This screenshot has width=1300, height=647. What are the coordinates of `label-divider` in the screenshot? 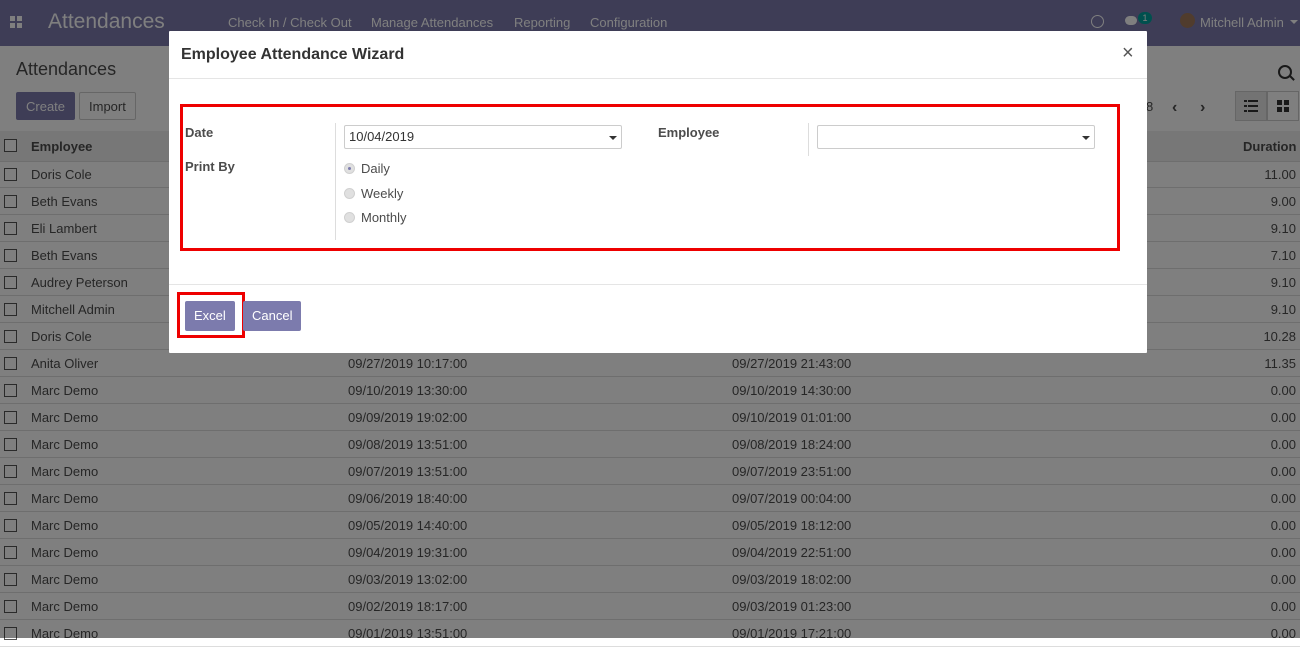 It's located at (335, 181).